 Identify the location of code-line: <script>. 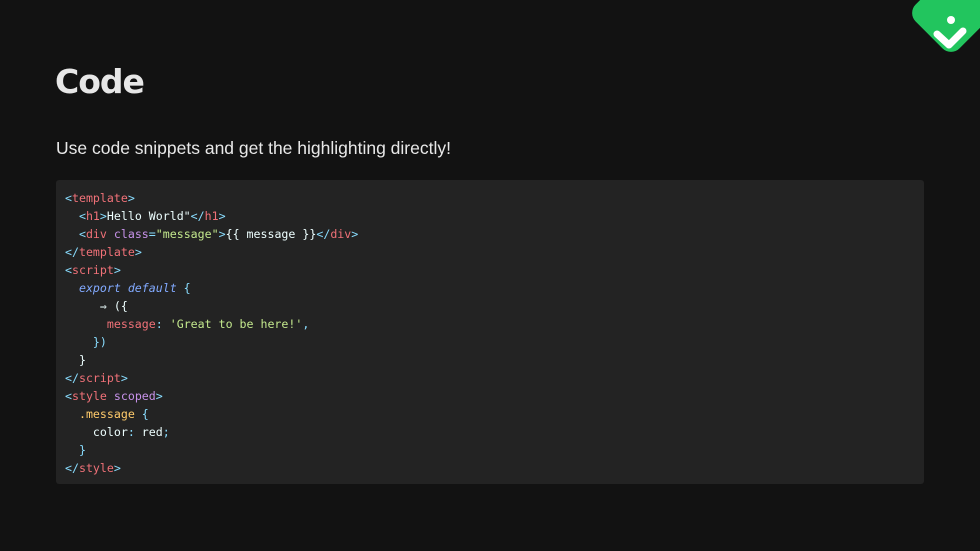
(490, 270).